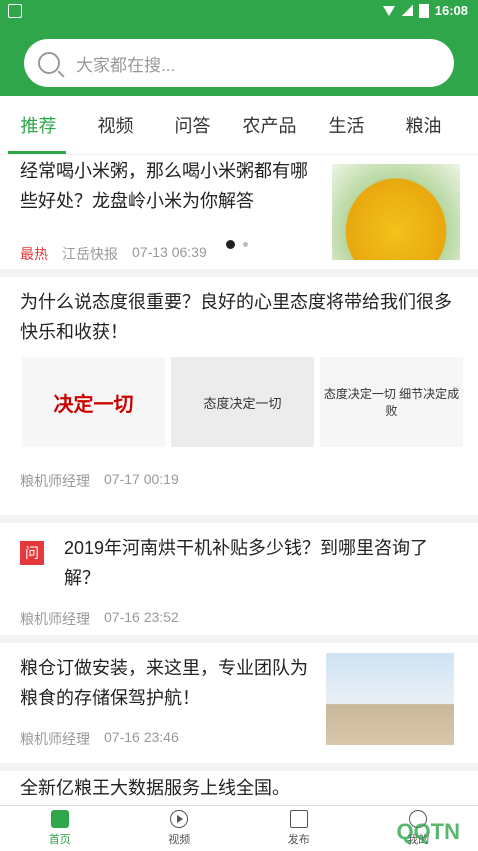 The height and width of the screenshot is (851, 478). I want to click on article-image: 决定一切, so click(93, 402).